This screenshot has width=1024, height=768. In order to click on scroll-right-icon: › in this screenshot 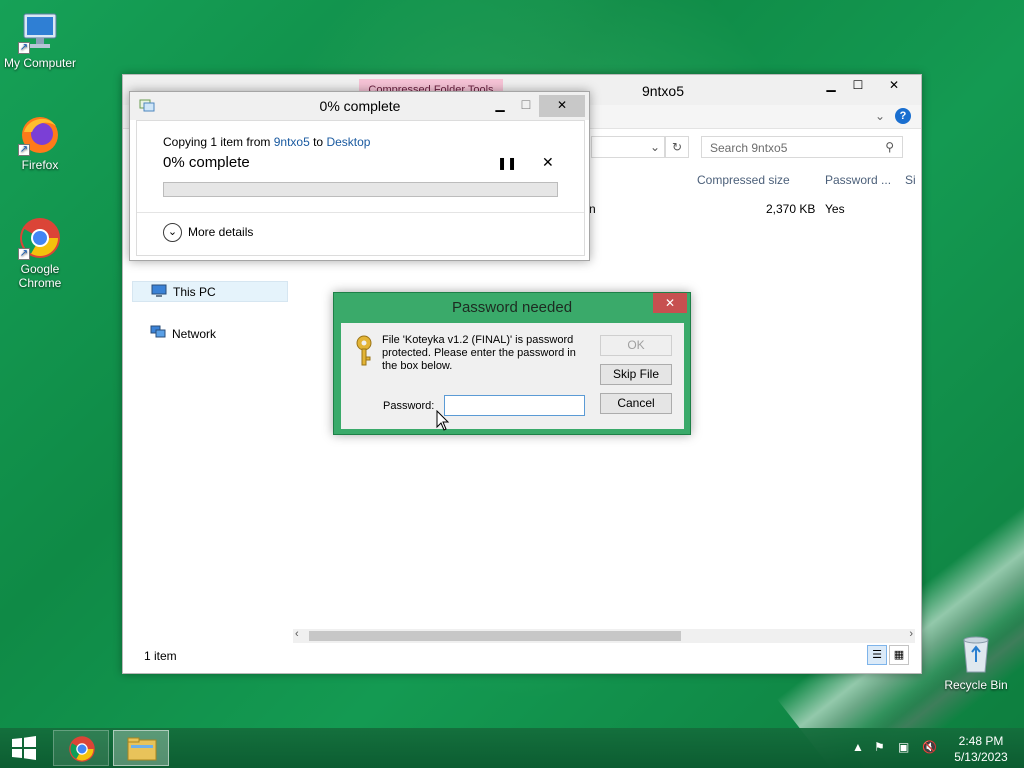, I will do `click(911, 634)`.